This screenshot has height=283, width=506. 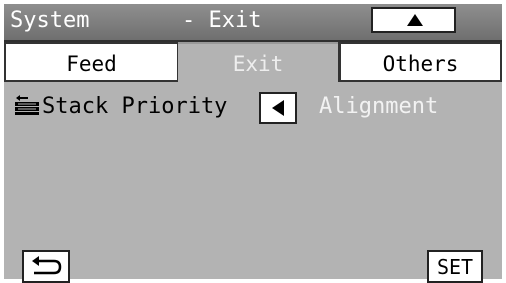 I want to click on back-button, so click(x=46, y=266).